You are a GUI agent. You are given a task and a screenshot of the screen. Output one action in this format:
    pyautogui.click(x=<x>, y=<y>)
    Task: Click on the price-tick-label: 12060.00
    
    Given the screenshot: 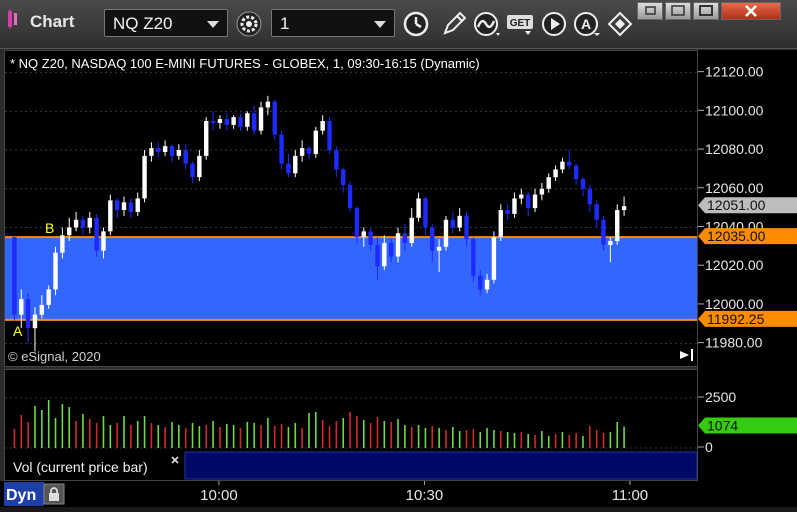 What is the action you would take?
    pyautogui.click(x=734, y=188)
    